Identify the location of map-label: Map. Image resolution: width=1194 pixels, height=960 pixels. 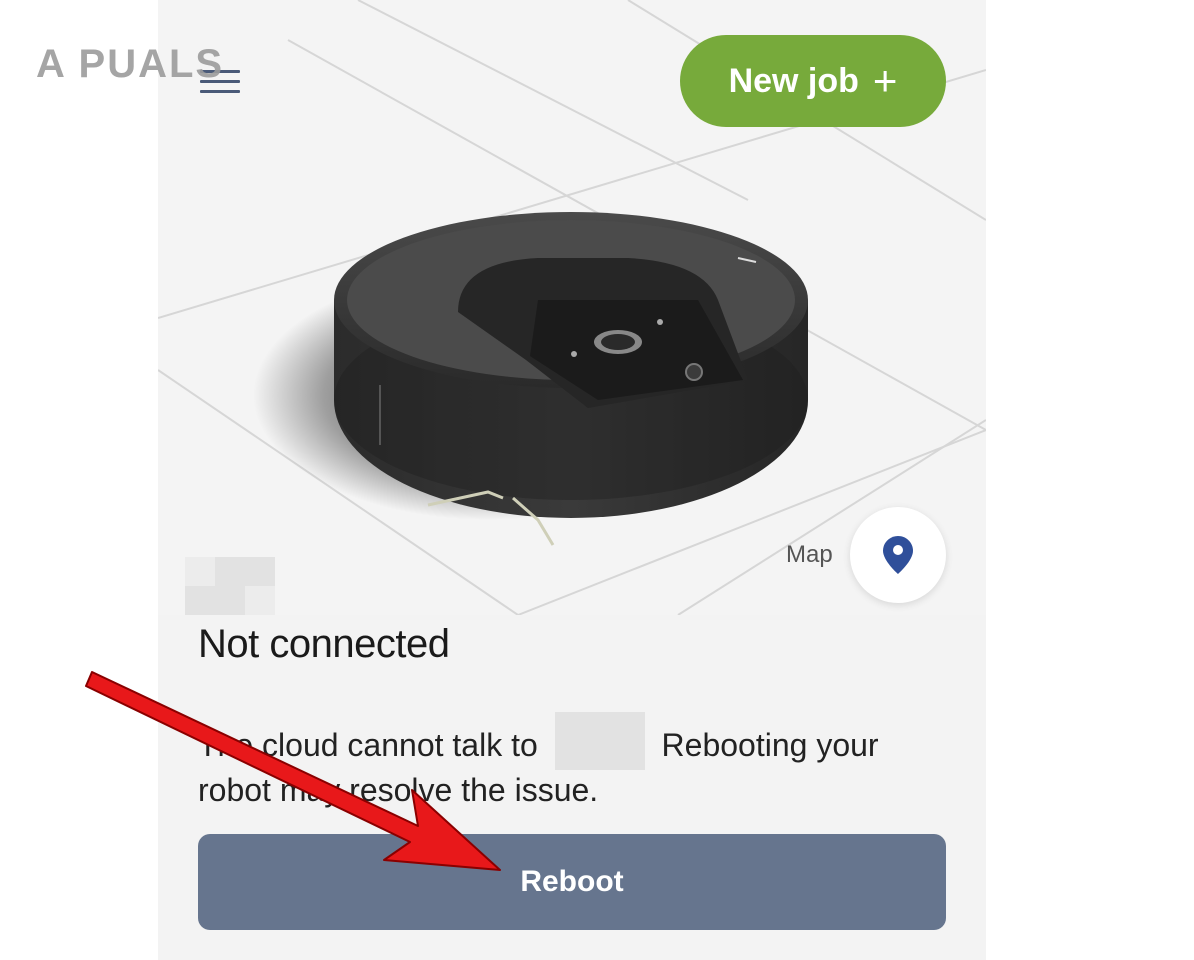
(809, 554).